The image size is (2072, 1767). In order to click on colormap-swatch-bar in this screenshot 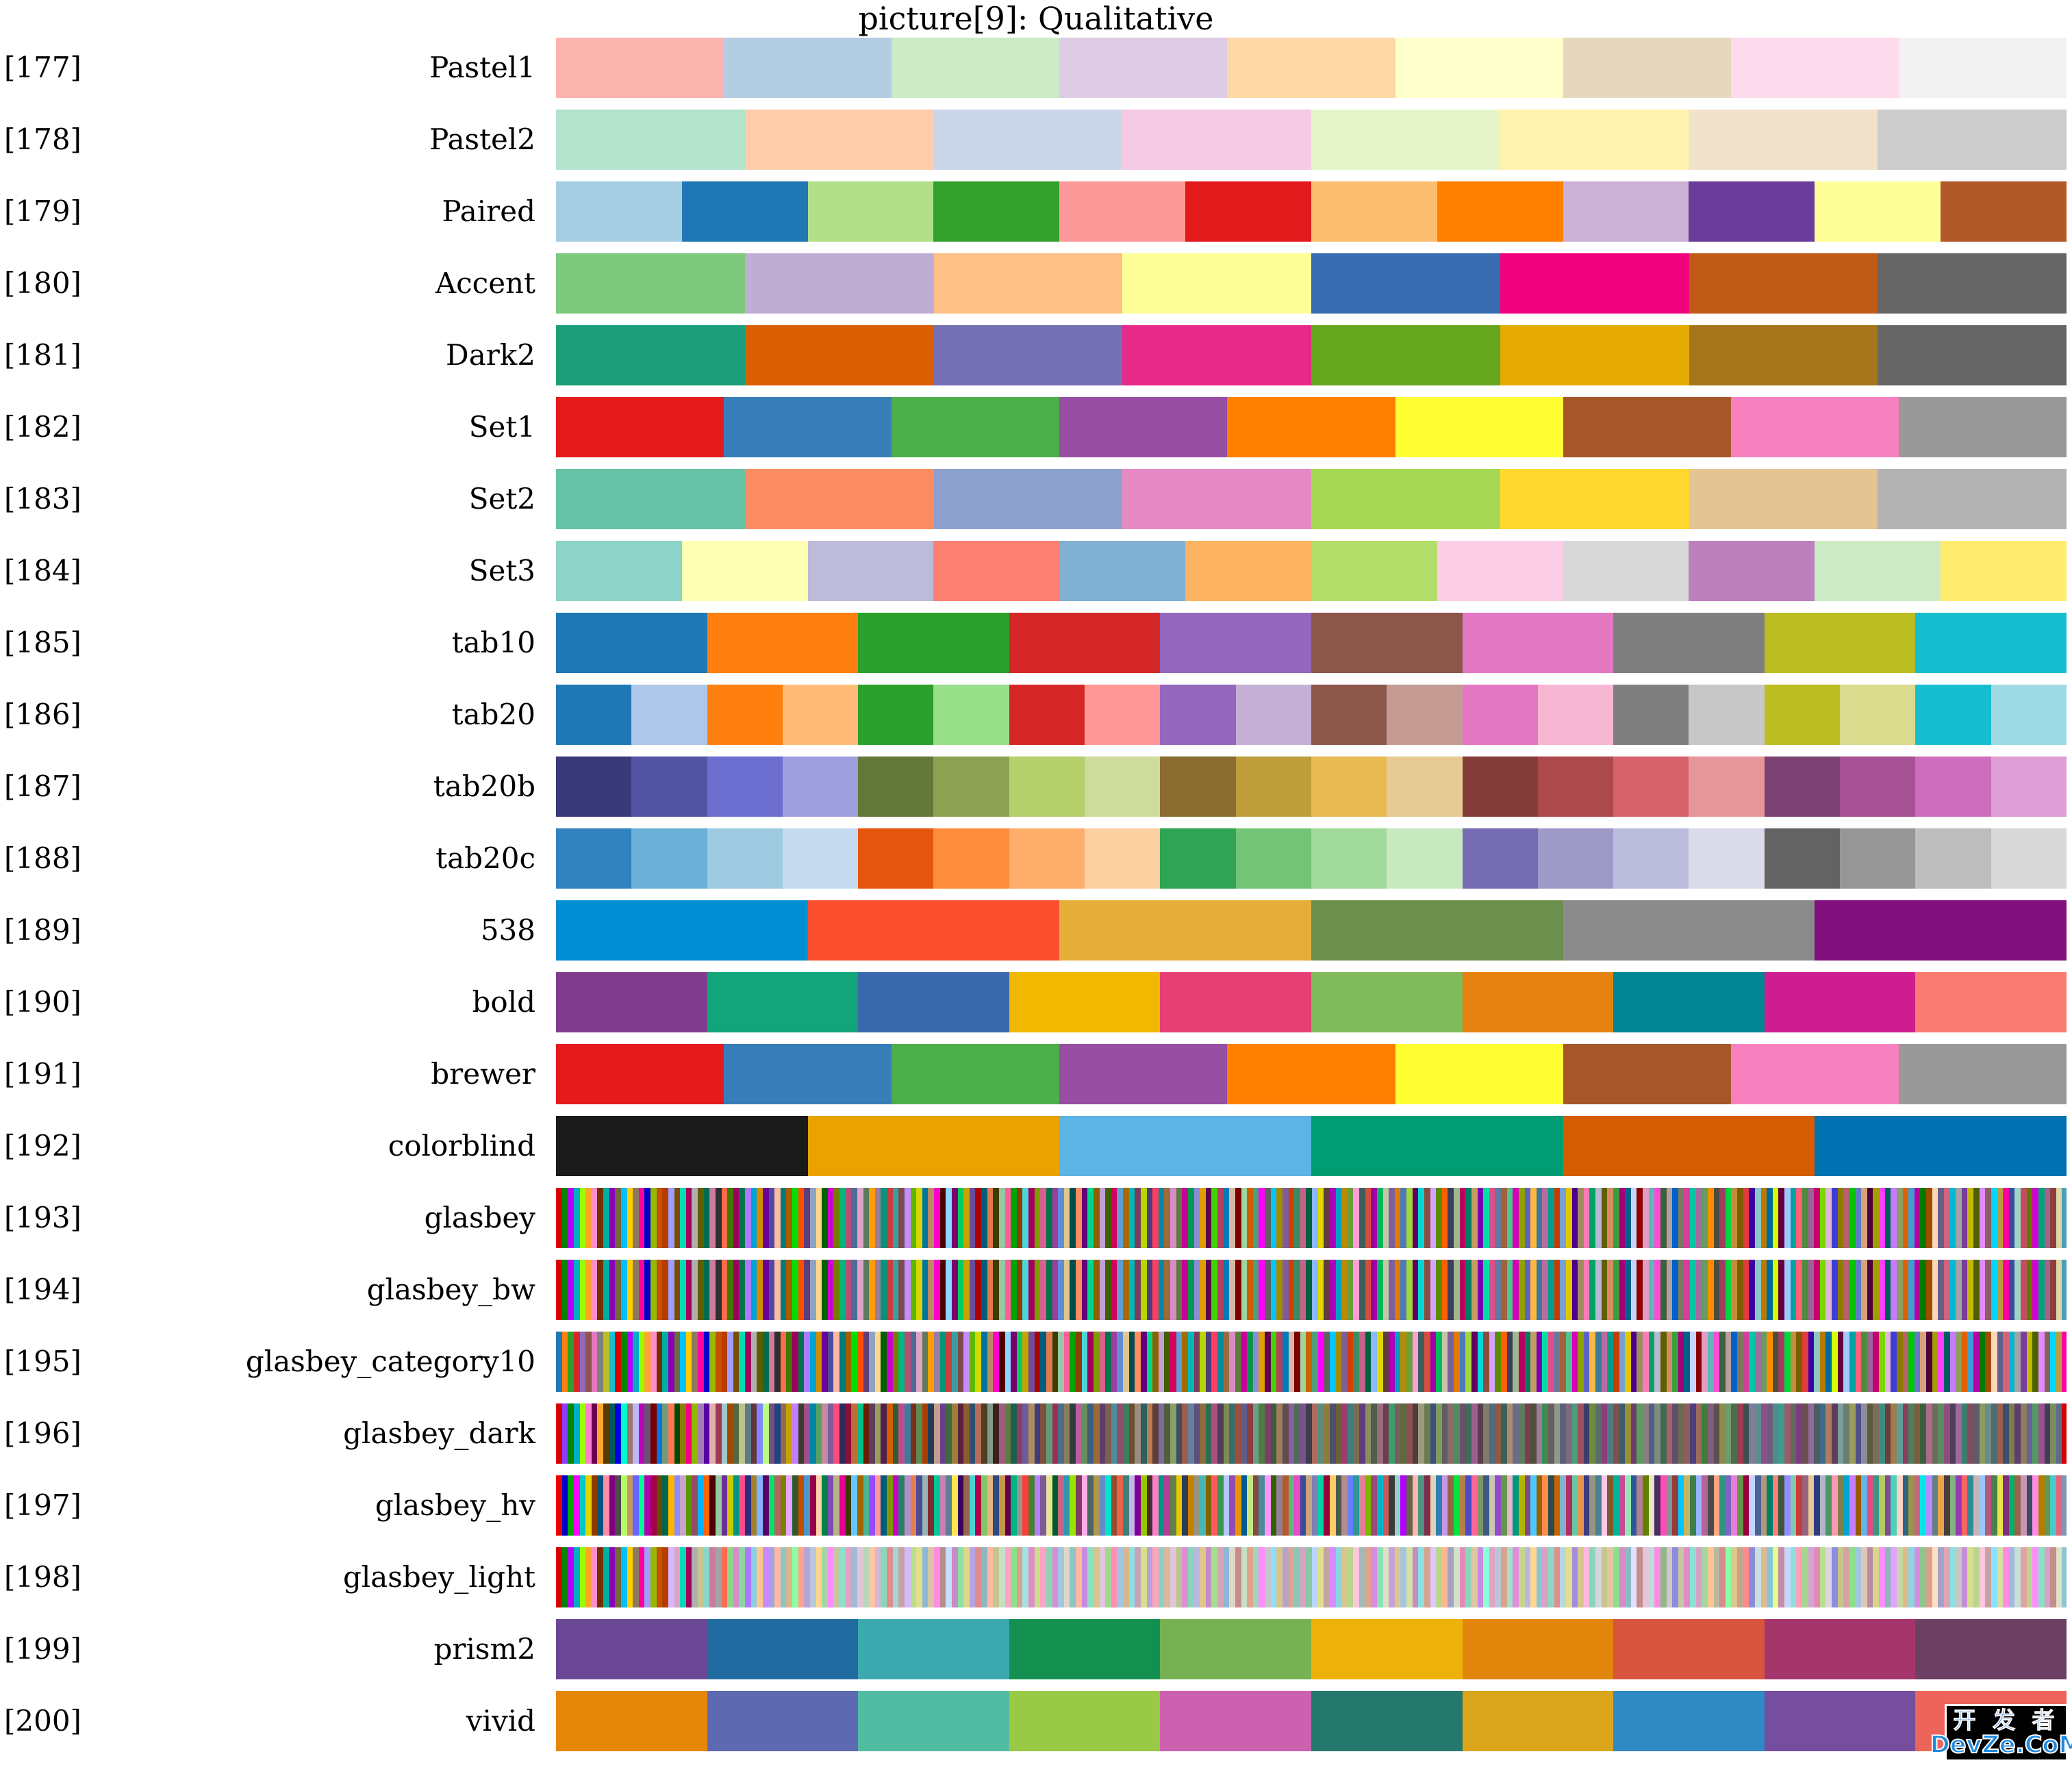, I will do `click(1311, 1146)`.